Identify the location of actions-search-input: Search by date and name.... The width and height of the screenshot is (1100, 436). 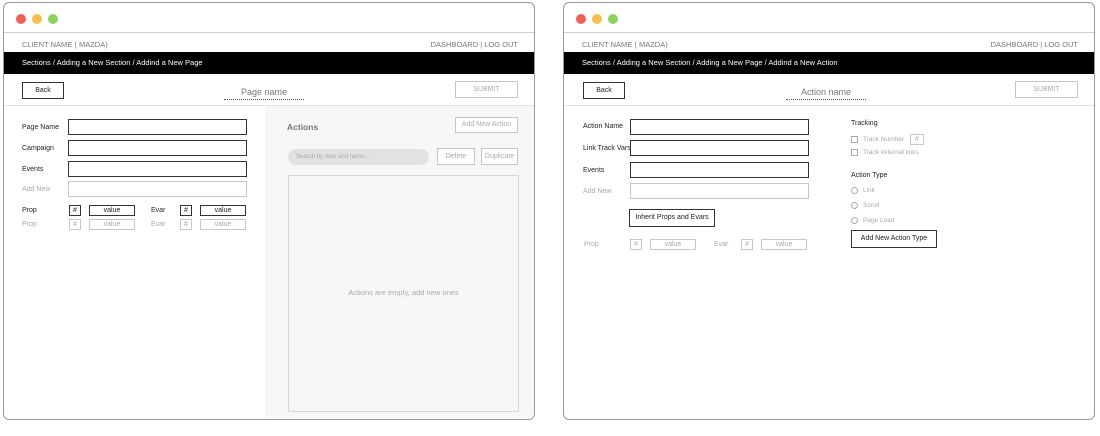
(358, 157).